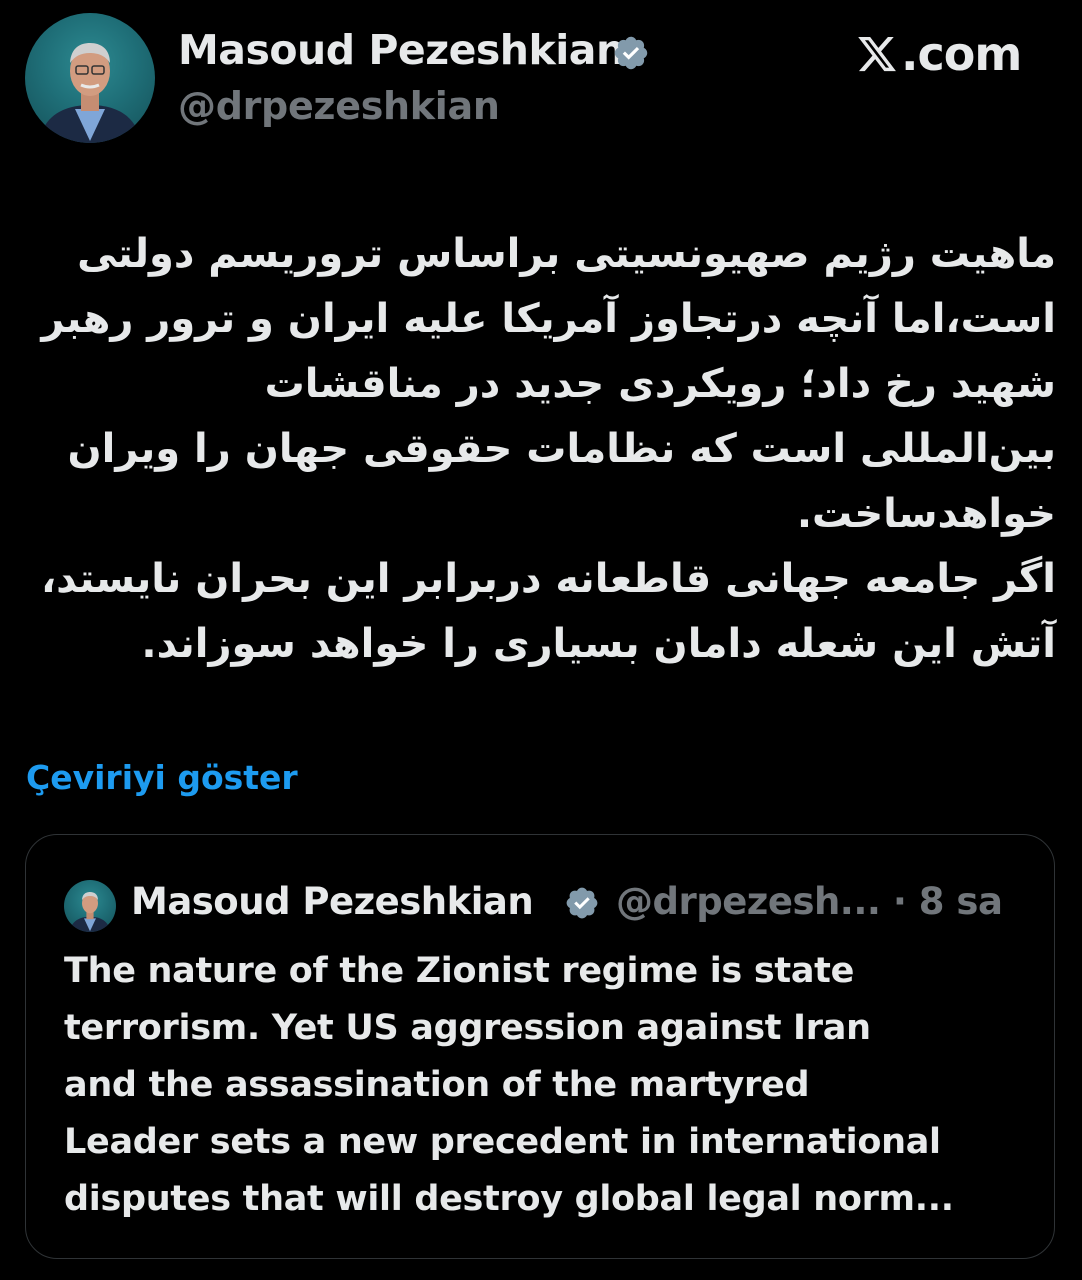  I want to click on author-handle: @drpezeshkian, so click(339, 106).